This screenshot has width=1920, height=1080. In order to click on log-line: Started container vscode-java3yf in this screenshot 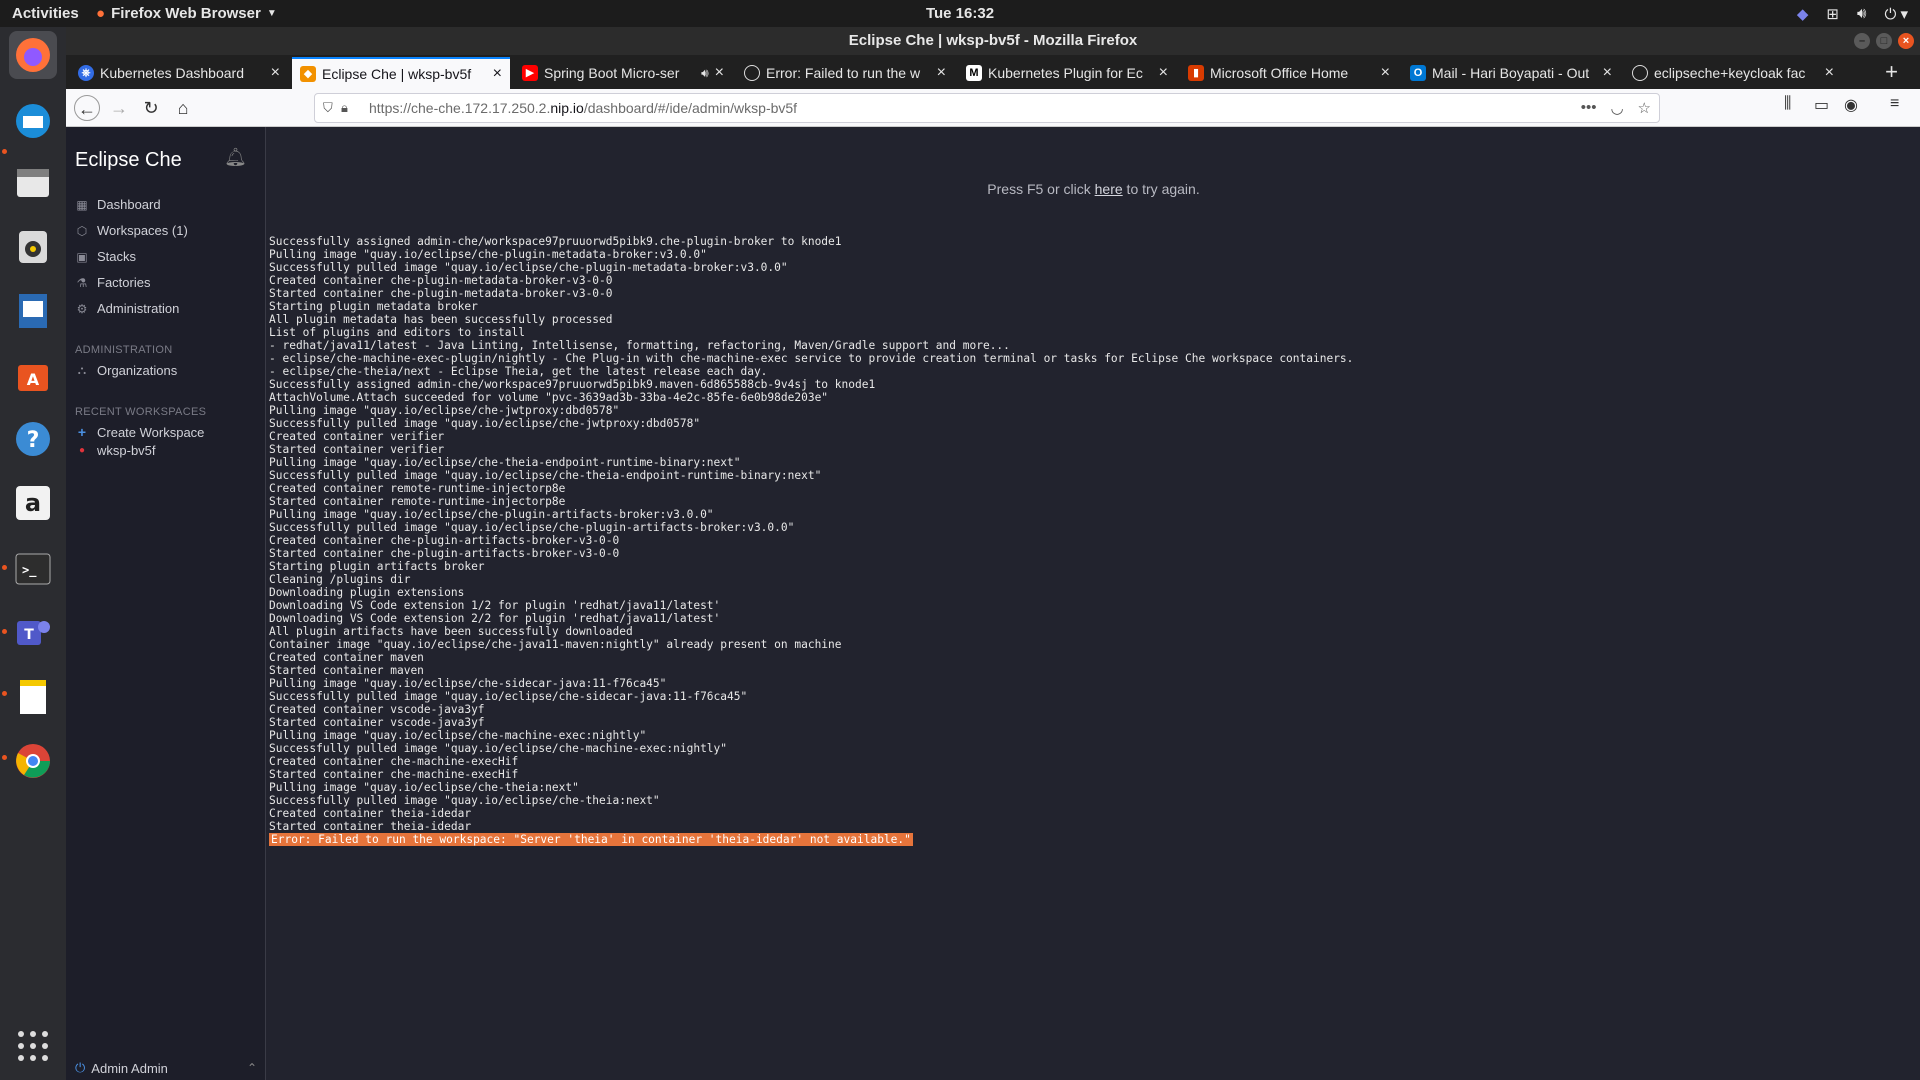, I will do `click(377, 722)`.